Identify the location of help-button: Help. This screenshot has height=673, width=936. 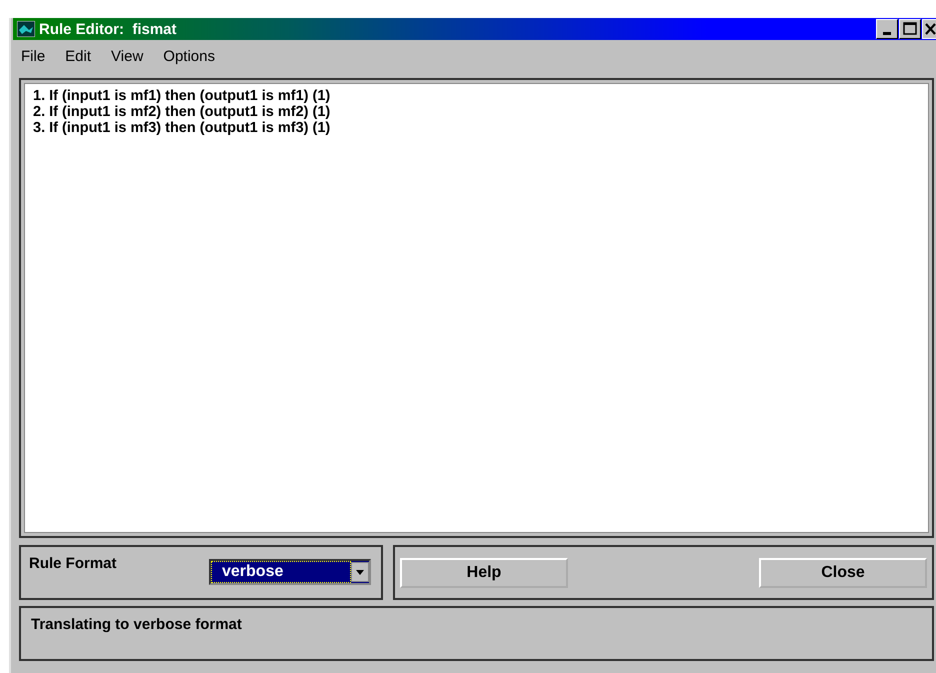
(484, 573).